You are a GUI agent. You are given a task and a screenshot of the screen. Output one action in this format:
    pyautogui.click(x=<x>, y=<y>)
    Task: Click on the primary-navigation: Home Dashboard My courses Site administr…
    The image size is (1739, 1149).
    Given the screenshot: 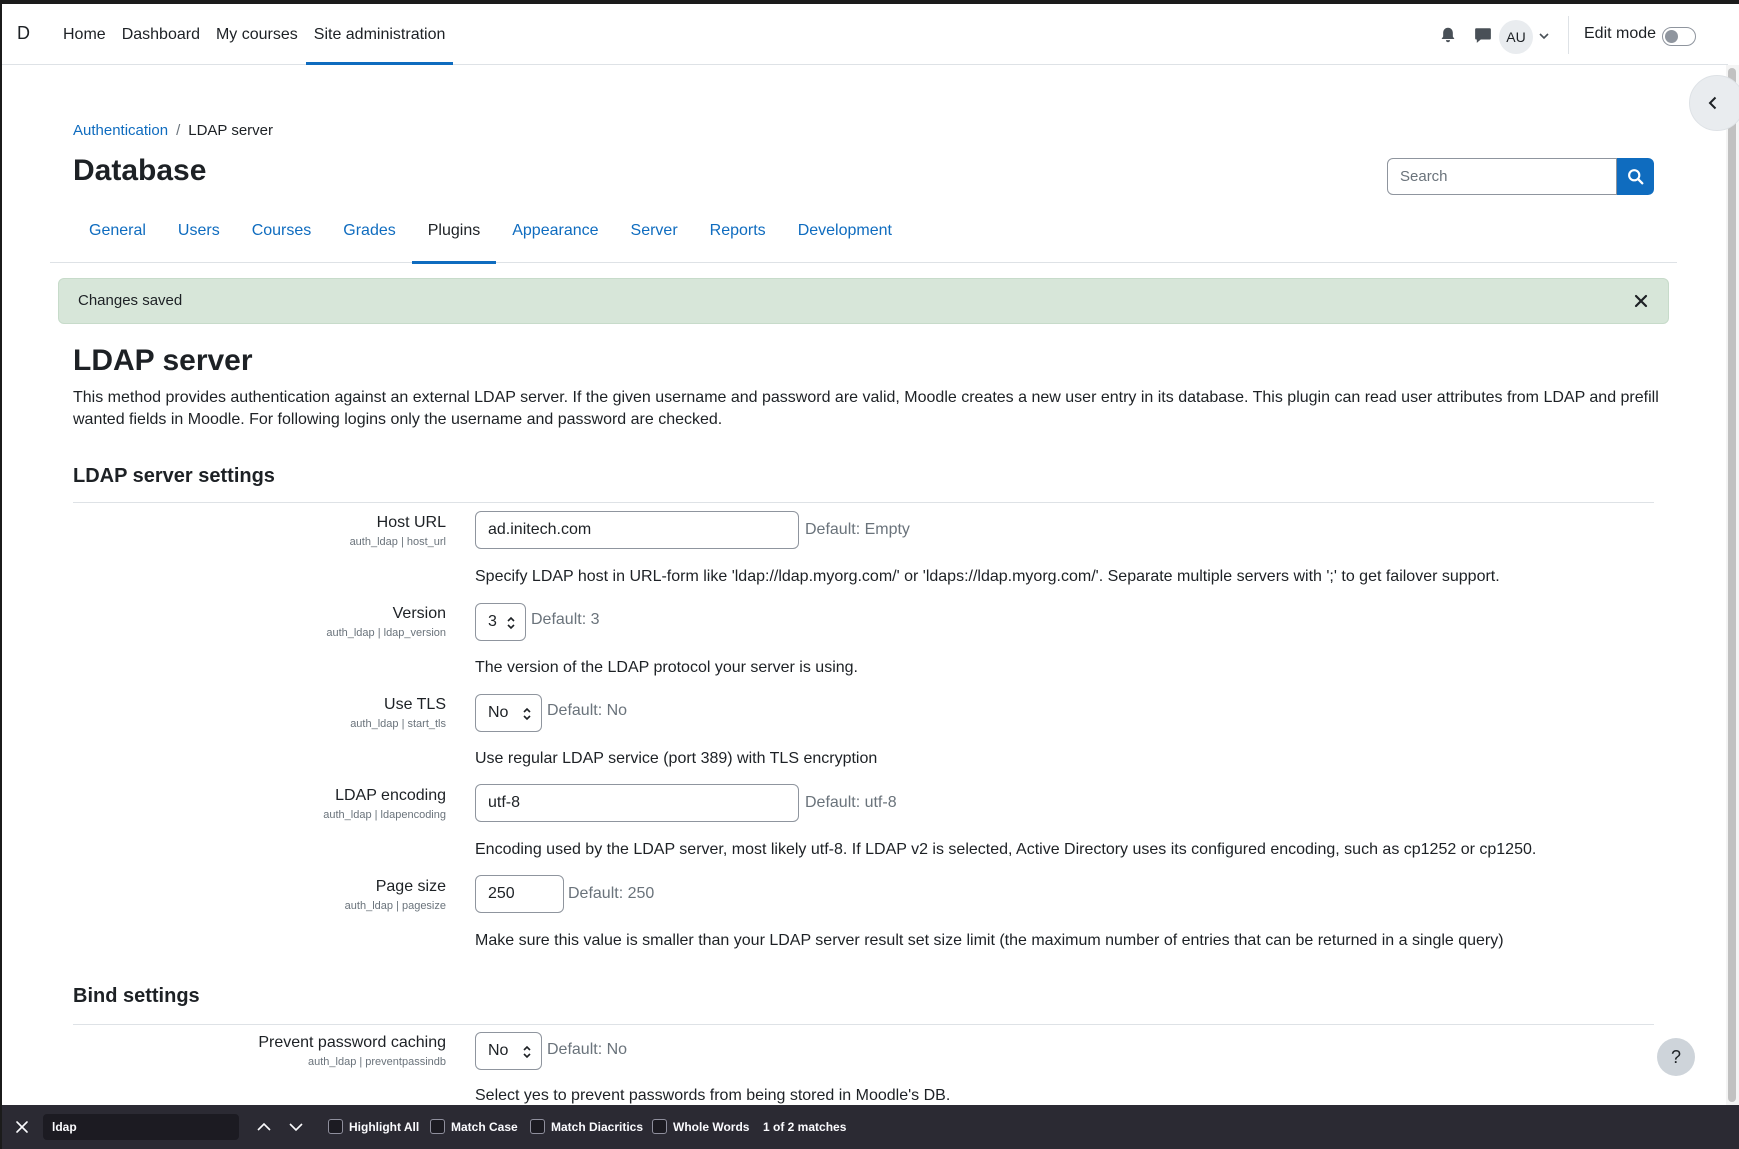 What is the action you would take?
    pyautogui.click(x=254, y=34)
    